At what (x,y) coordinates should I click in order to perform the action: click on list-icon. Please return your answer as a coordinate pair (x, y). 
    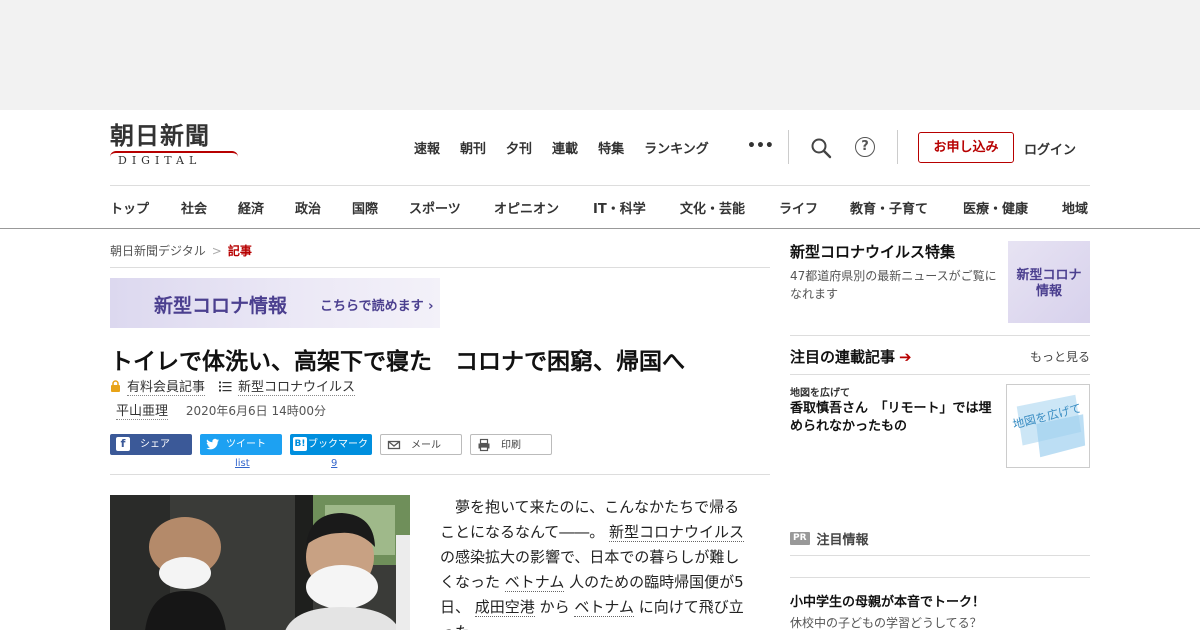
    Looking at the image, I should click on (225, 386).